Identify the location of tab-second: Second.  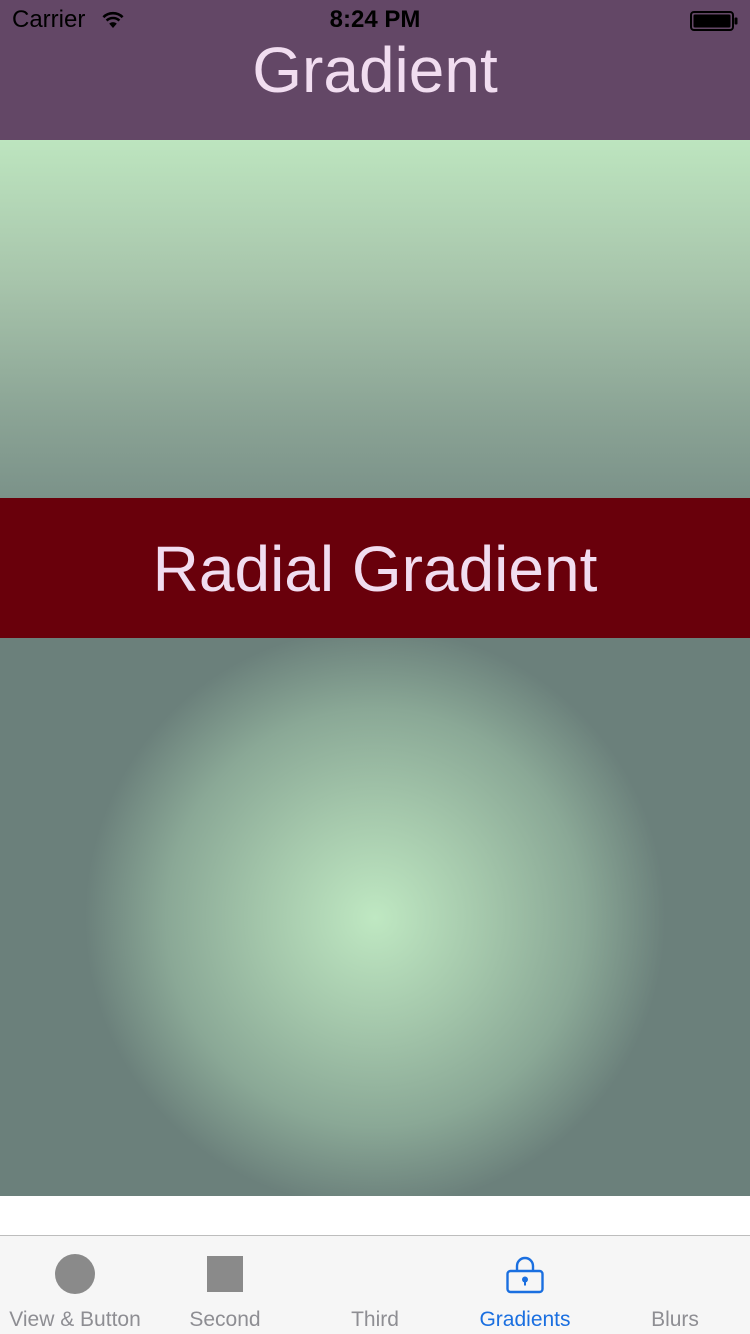
(225, 1285).